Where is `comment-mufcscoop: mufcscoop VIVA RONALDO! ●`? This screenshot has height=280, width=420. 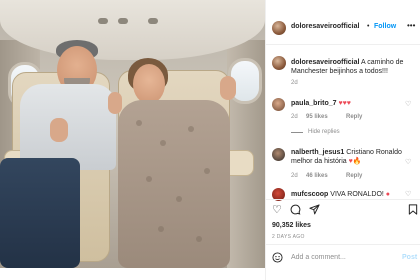
comment-mufcscoop: mufcscoop VIVA RONALDO! ● is located at coordinates (347, 194).